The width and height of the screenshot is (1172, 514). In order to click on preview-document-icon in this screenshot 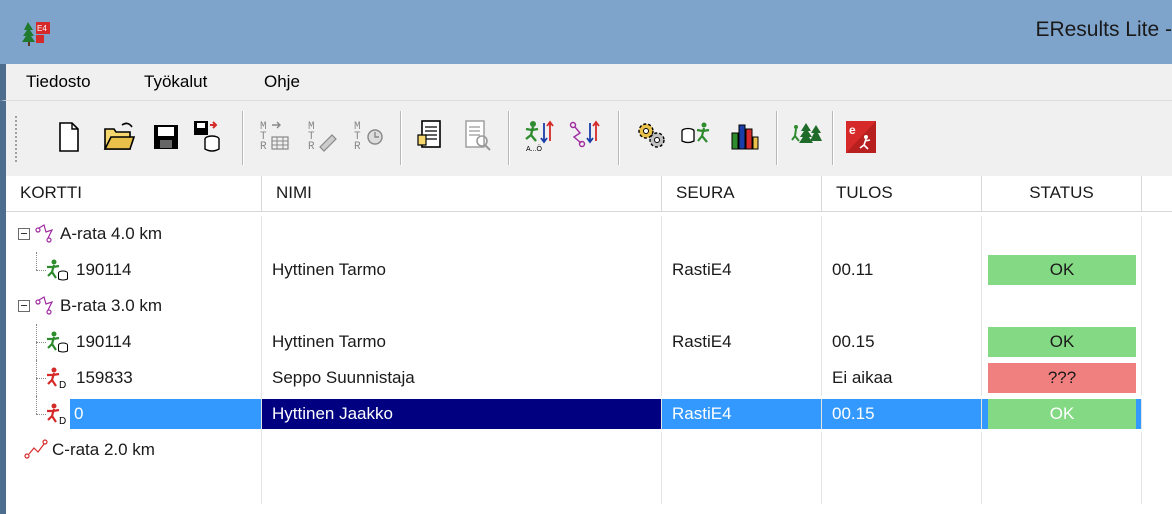, I will do `click(431, 137)`.